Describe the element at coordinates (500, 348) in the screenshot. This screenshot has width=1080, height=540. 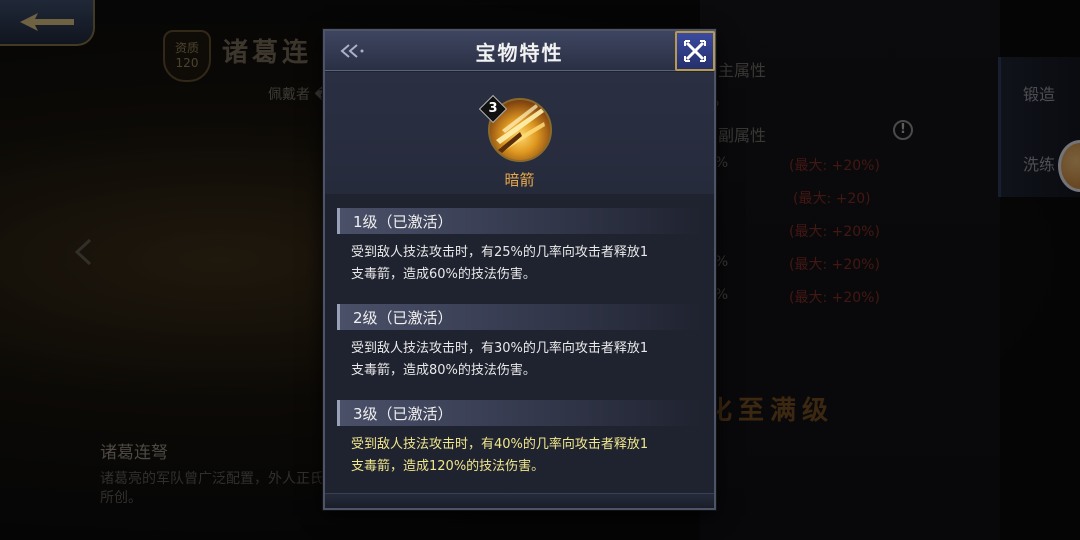
I see `tier-desc-line: 受到敌人技法攻击时，有30%的几率向攻击者释放1` at that location.